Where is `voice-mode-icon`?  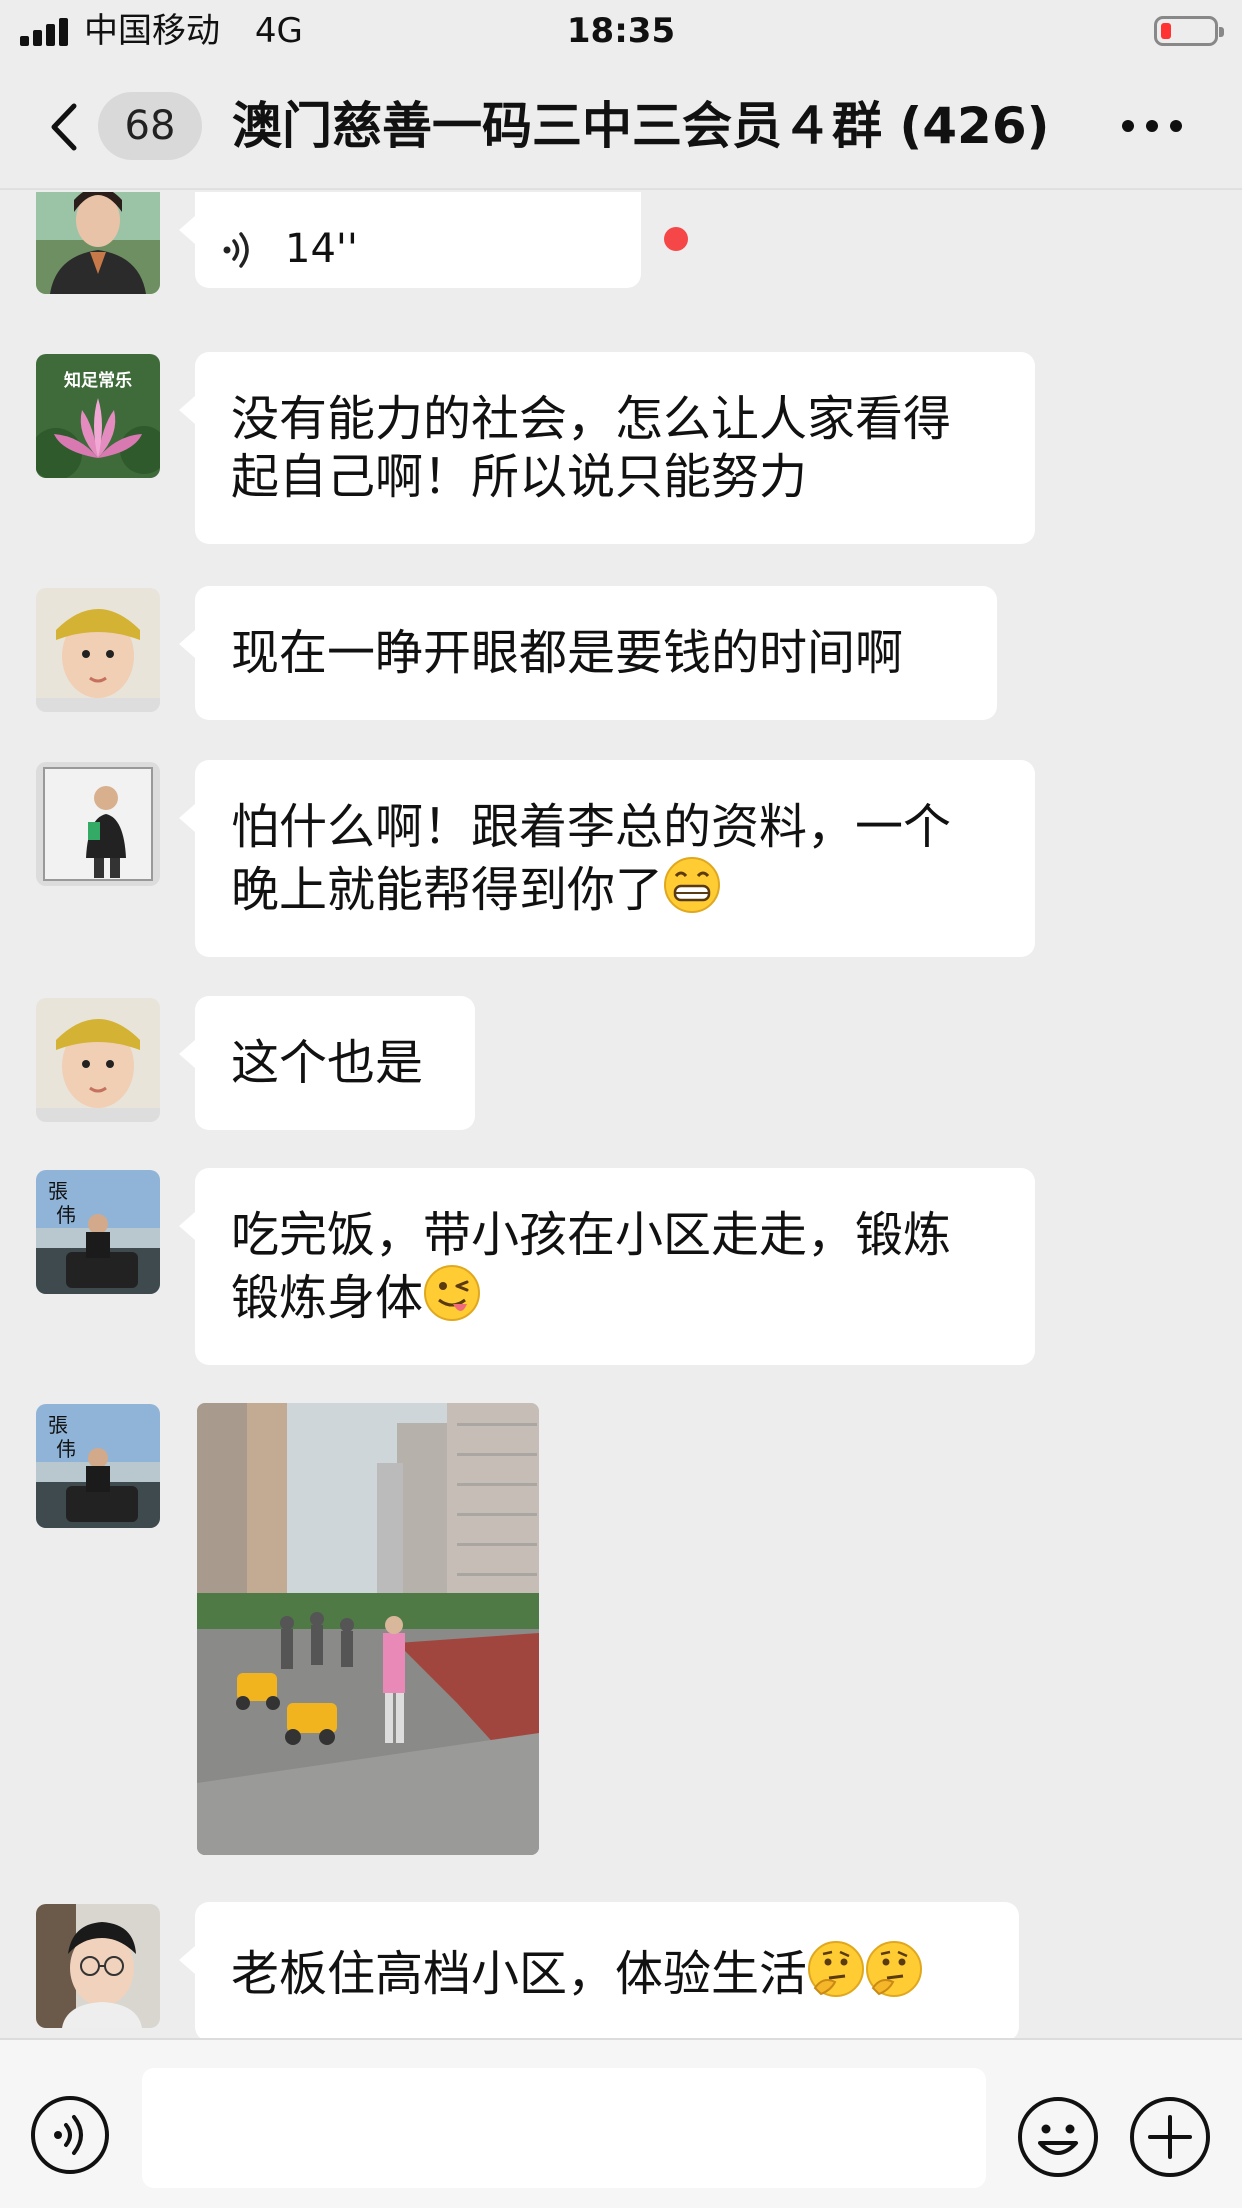
voice-mode-icon is located at coordinates (70, 2135).